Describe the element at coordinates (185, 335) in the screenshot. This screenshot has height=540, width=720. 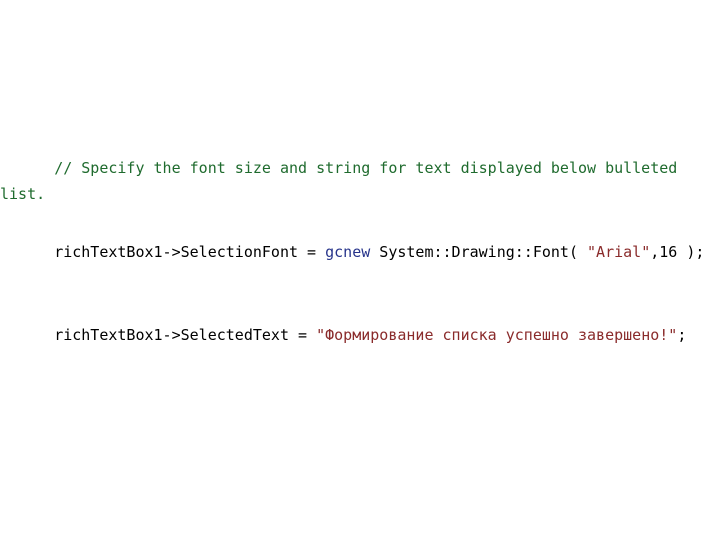
I see `code-token-plain: richTextBox1->SelectedText =` at that location.